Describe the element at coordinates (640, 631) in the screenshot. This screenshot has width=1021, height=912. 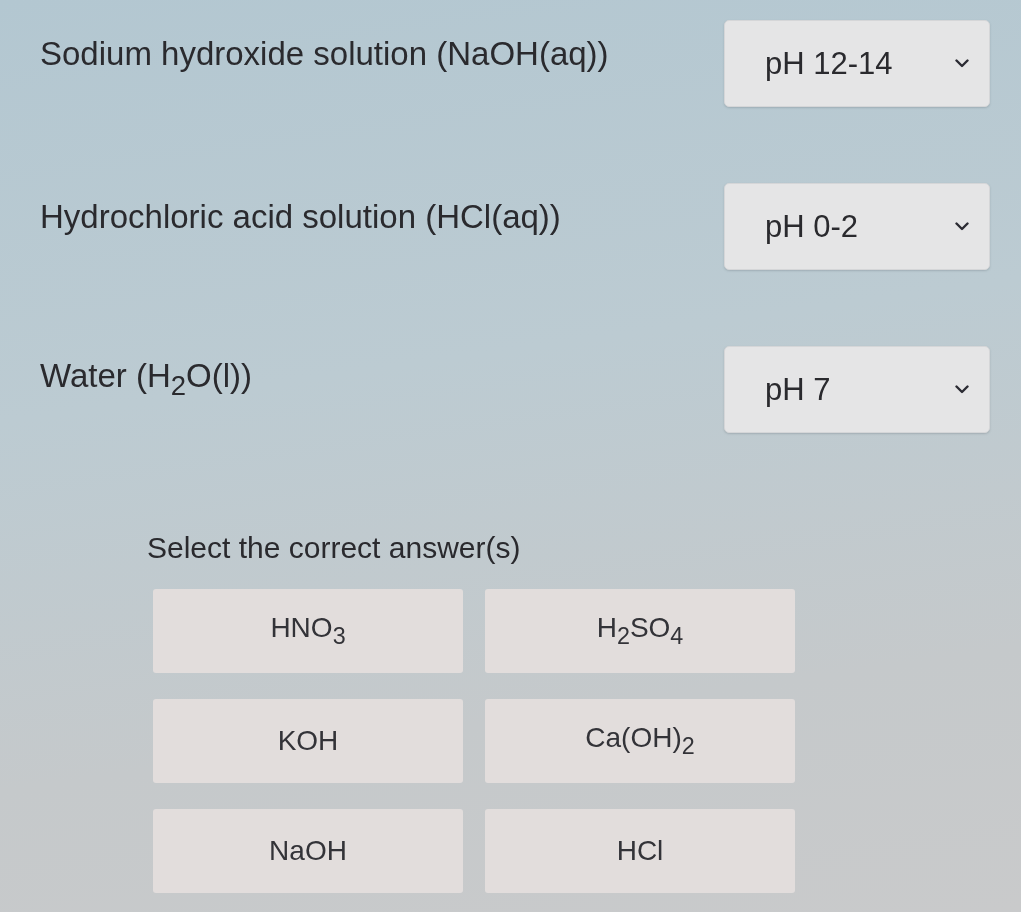
I see `answer-option: H$_{2}$SO$_{4}$` at that location.